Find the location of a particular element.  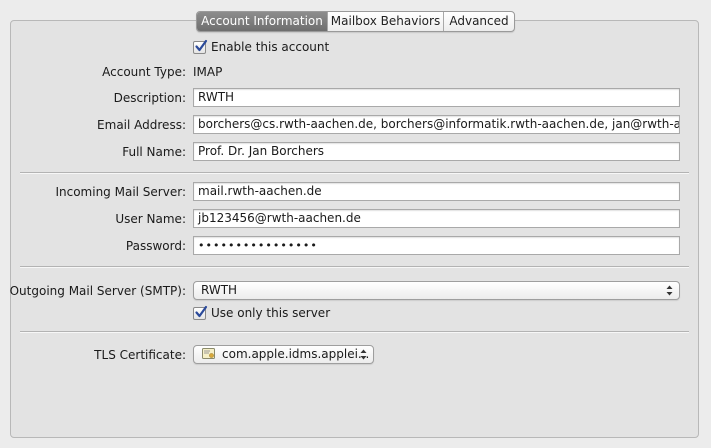

tab-mailbox-behaviors: Mailbox Behaviors is located at coordinates (385, 21).